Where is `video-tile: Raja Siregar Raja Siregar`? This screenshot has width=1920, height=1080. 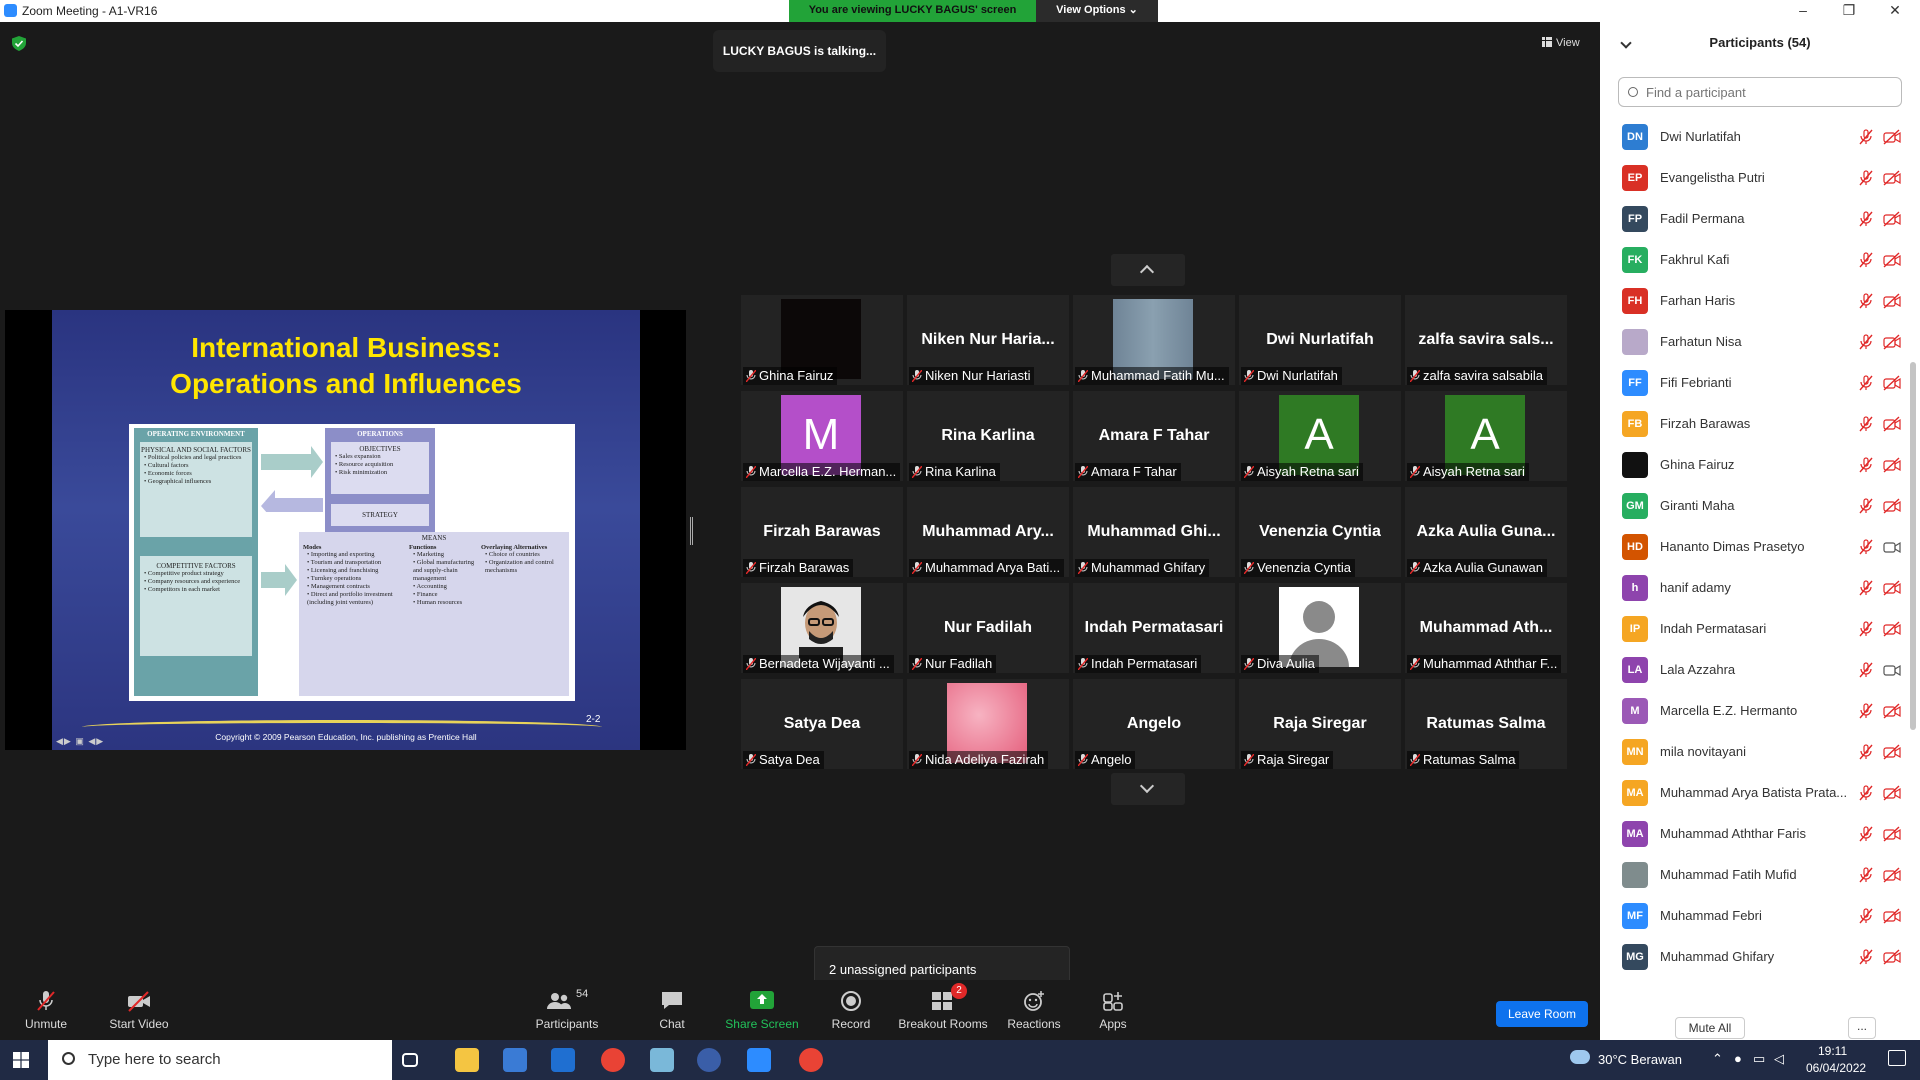 video-tile: Raja Siregar Raja Siregar is located at coordinates (1320, 724).